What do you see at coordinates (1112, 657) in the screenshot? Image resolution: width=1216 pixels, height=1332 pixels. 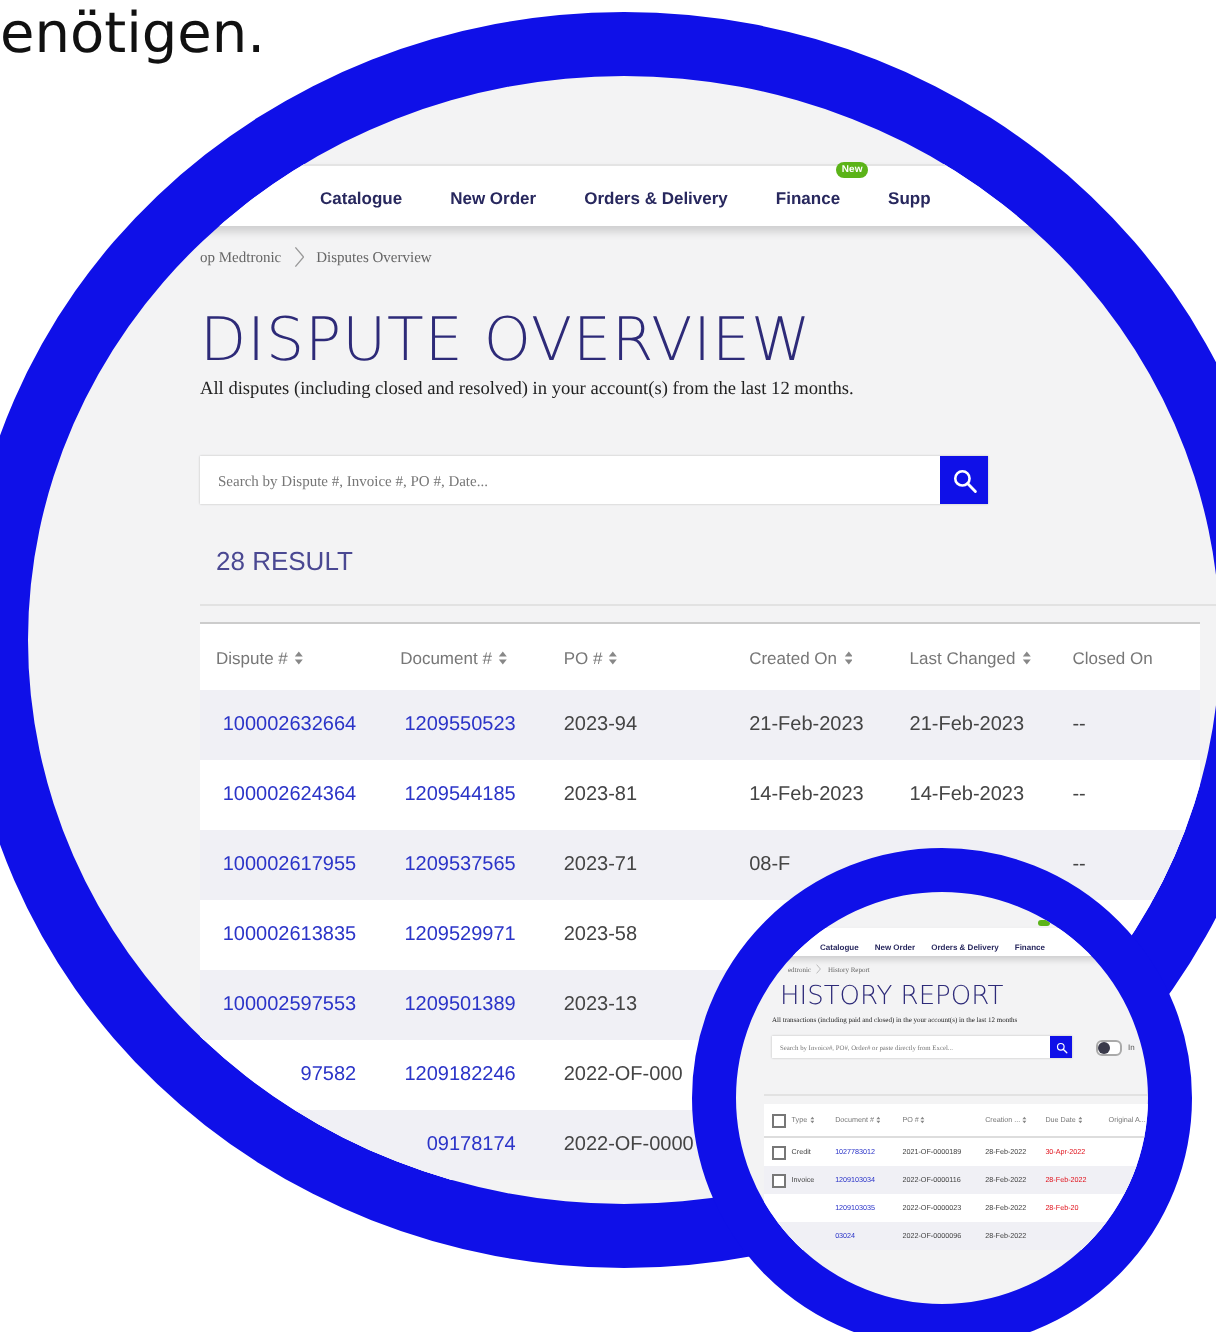 I see `column-header: Closed On` at bounding box center [1112, 657].